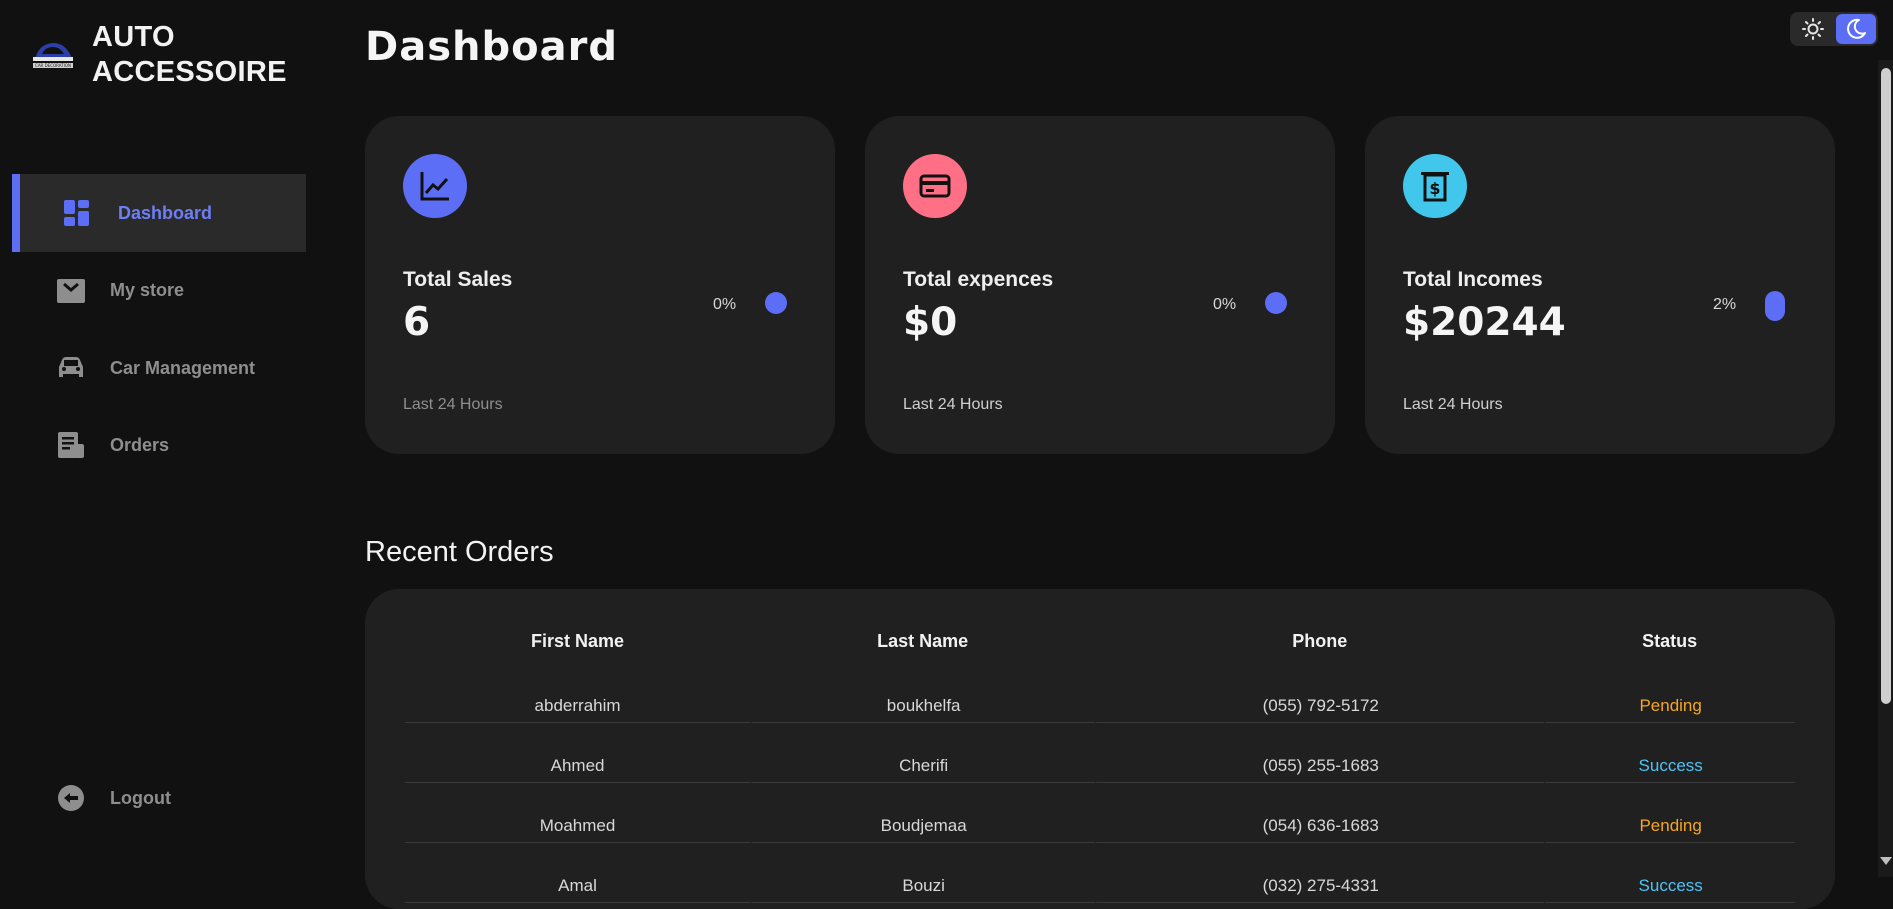 The height and width of the screenshot is (909, 1893). What do you see at coordinates (1100, 641) in the screenshot?
I see `table-header-row: First Name Last Name Phone Status` at bounding box center [1100, 641].